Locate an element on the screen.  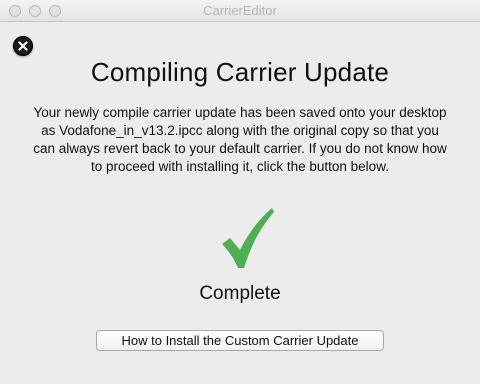
install-instructions-button: How to Install the Custom Carrier Update is located at coordinates (240, 340).